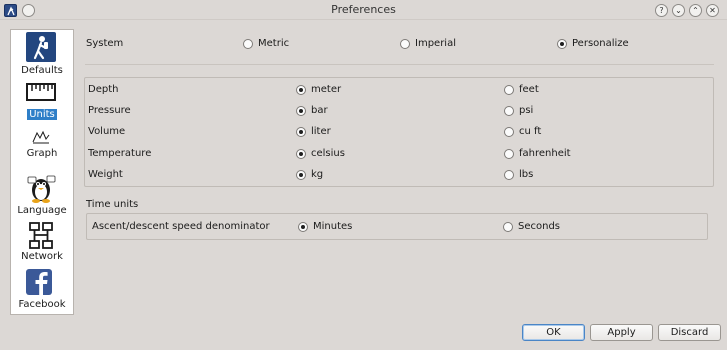 The height and width of the screenshot is (350, 727). Describe the element at coordinates (301, 154) in the screenshot. I see `temperature-celsius-radio` at that location.